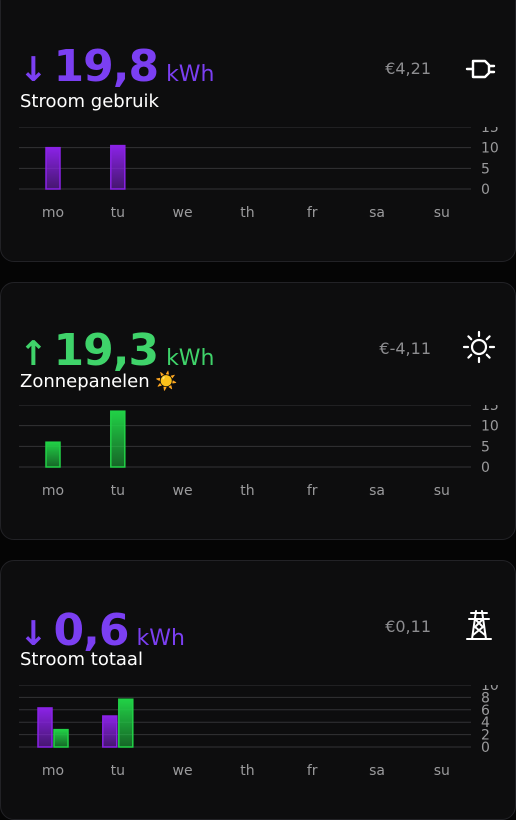 The image size is (516, 820). I want to click on chart-stroom-gebruik: 15 10 5 0 mo tu we th fr sa su, so click(260, 177).